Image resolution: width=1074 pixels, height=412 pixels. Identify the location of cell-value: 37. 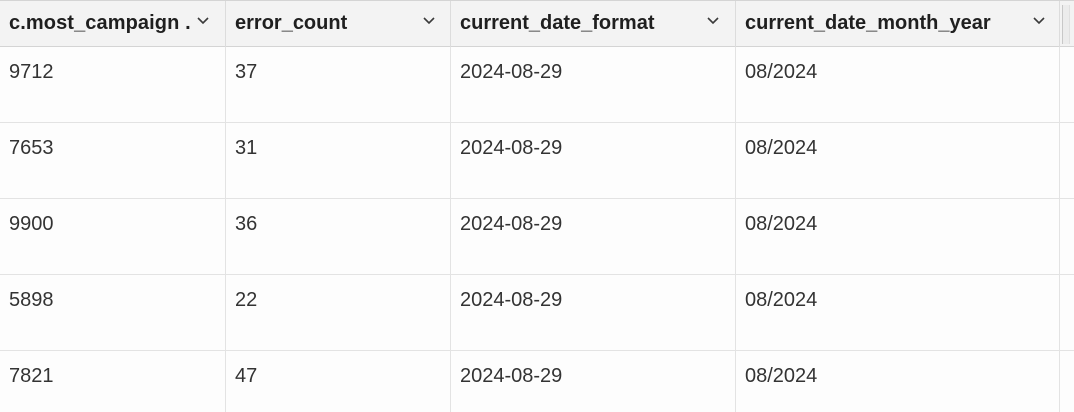
(246, 72).